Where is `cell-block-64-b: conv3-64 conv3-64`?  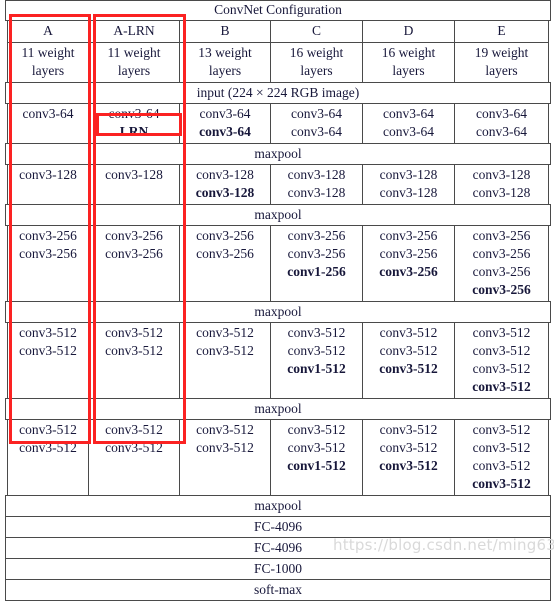 cell-block-64-b: conv3-64 conv3-64 is located at coordinates (225, 123).